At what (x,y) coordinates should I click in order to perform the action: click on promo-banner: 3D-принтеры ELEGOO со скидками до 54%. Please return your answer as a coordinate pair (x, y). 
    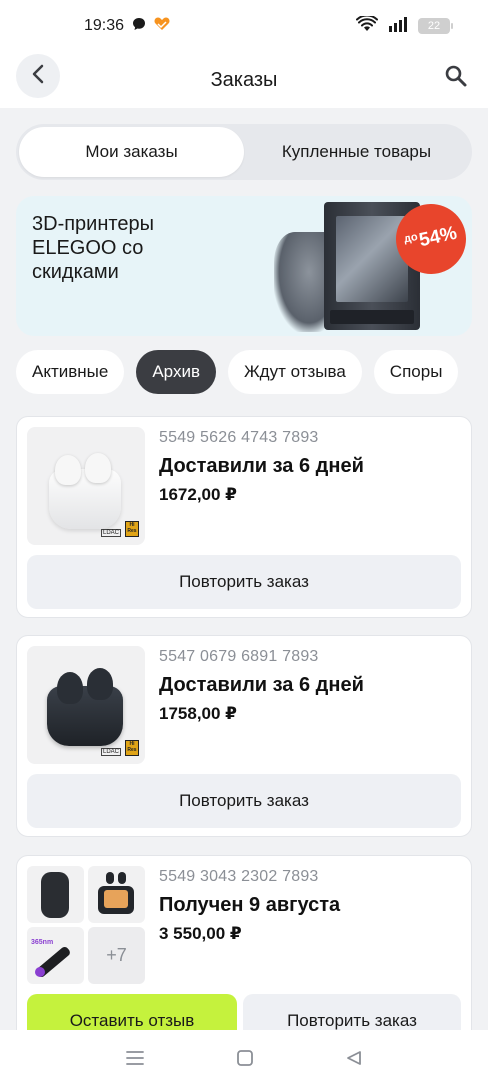
    Looking at the image, I should click on (244, 266).